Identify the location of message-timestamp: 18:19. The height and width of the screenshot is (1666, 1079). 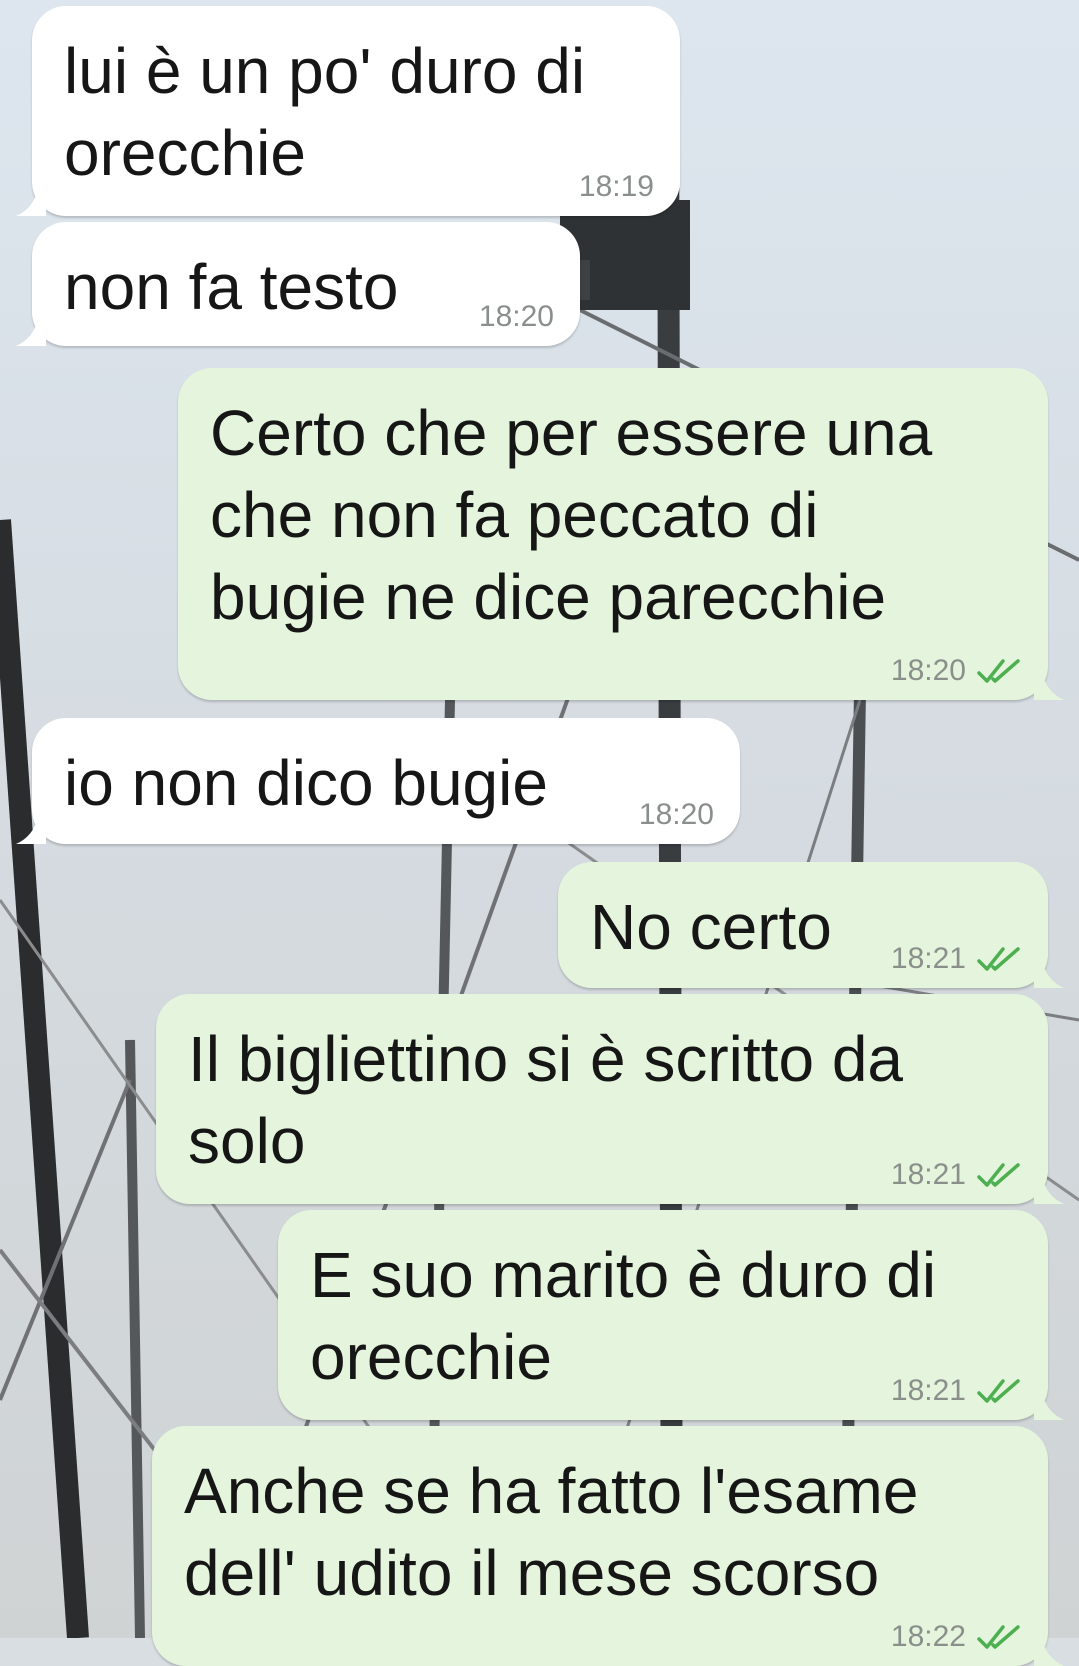
(616, 186).